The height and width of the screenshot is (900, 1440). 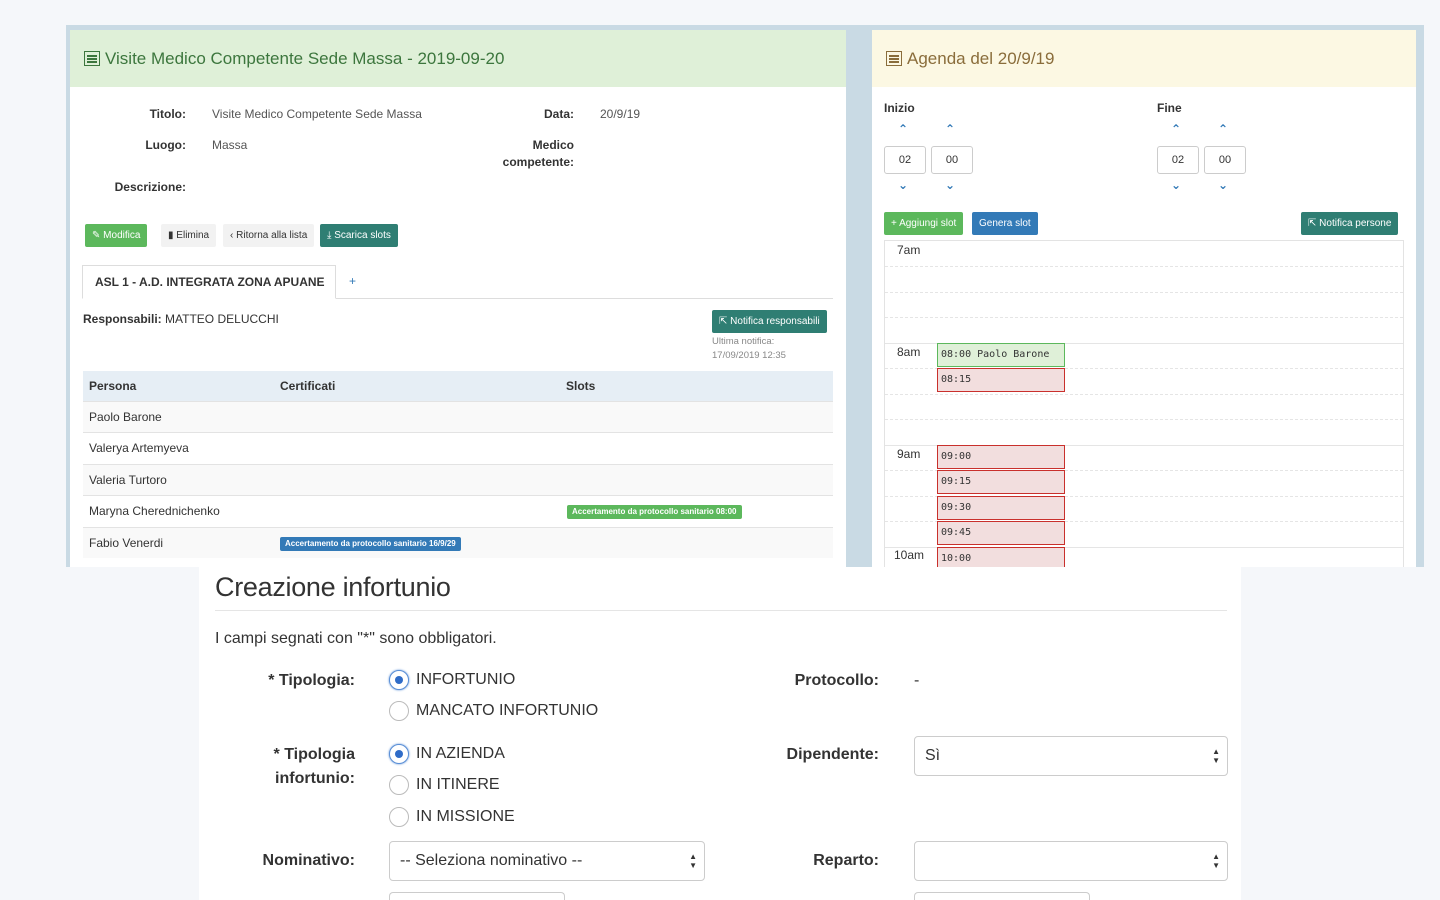 I want to click on row-persona: Maryna Cherednichenko, so click(x=154, y=511).